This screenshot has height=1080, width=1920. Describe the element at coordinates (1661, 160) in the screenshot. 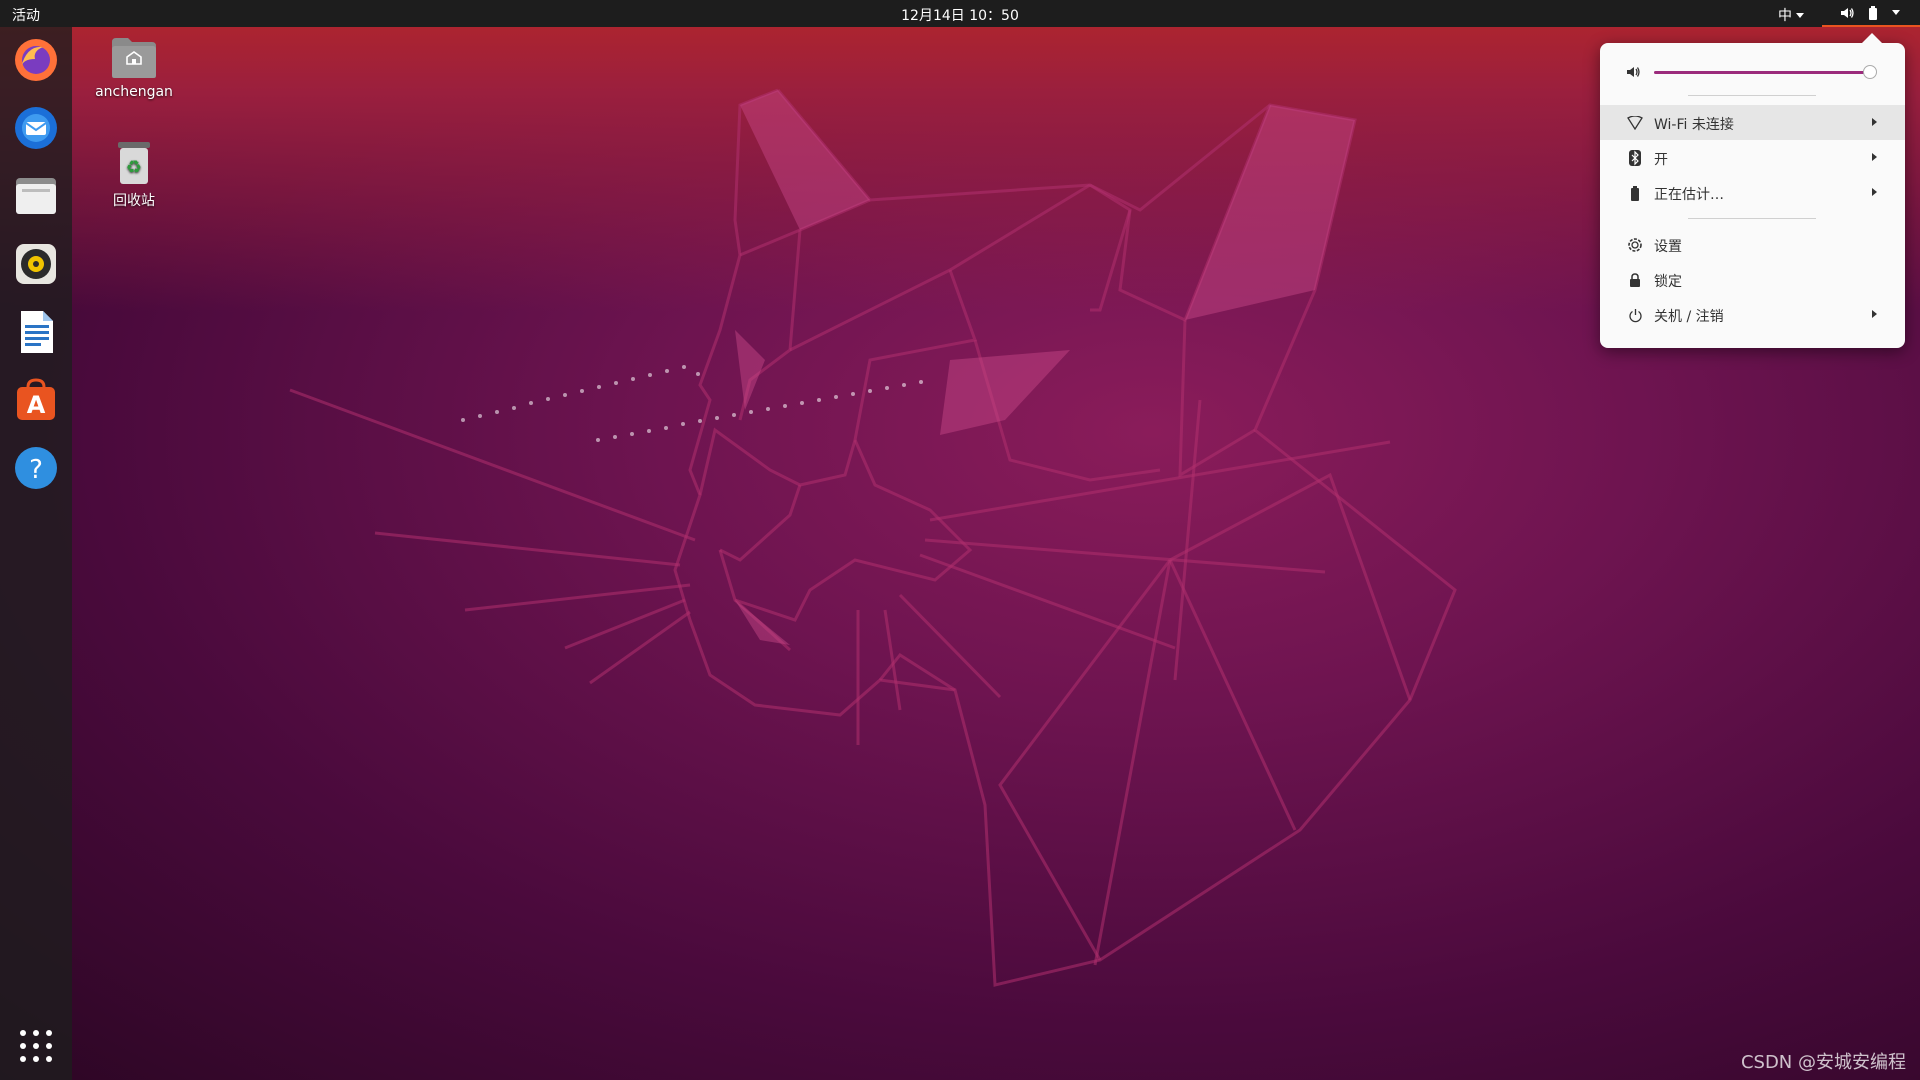

I see `menu-item-label: 开` at that location.